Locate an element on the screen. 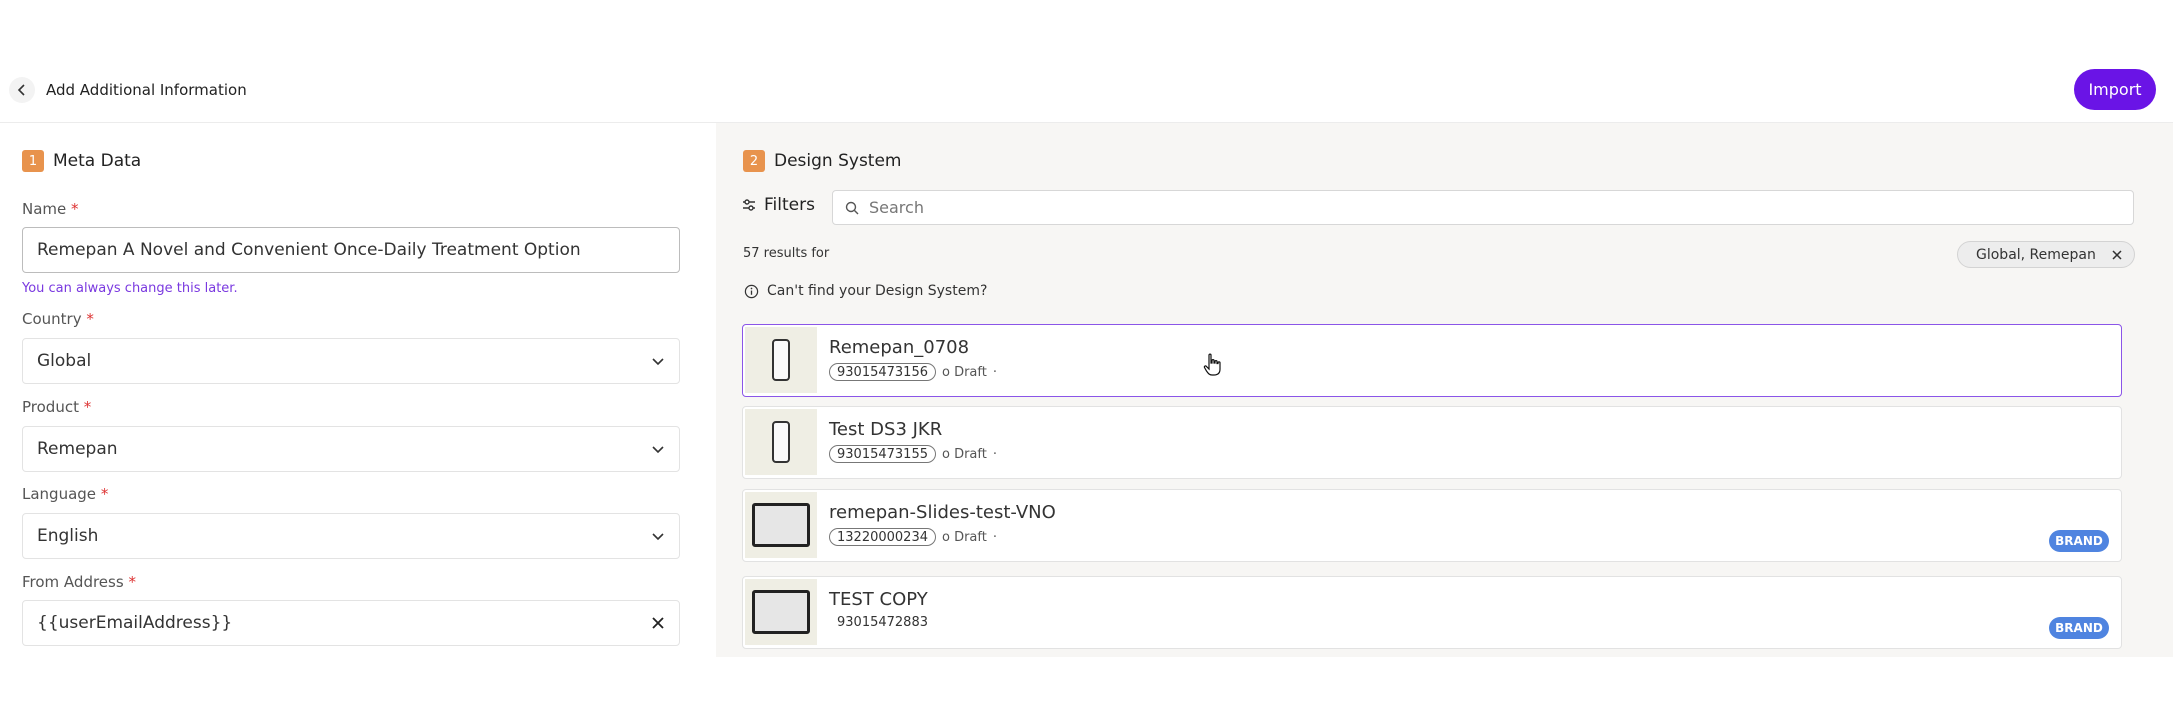  product-select: Remepan is located at coordinates (351, 449).